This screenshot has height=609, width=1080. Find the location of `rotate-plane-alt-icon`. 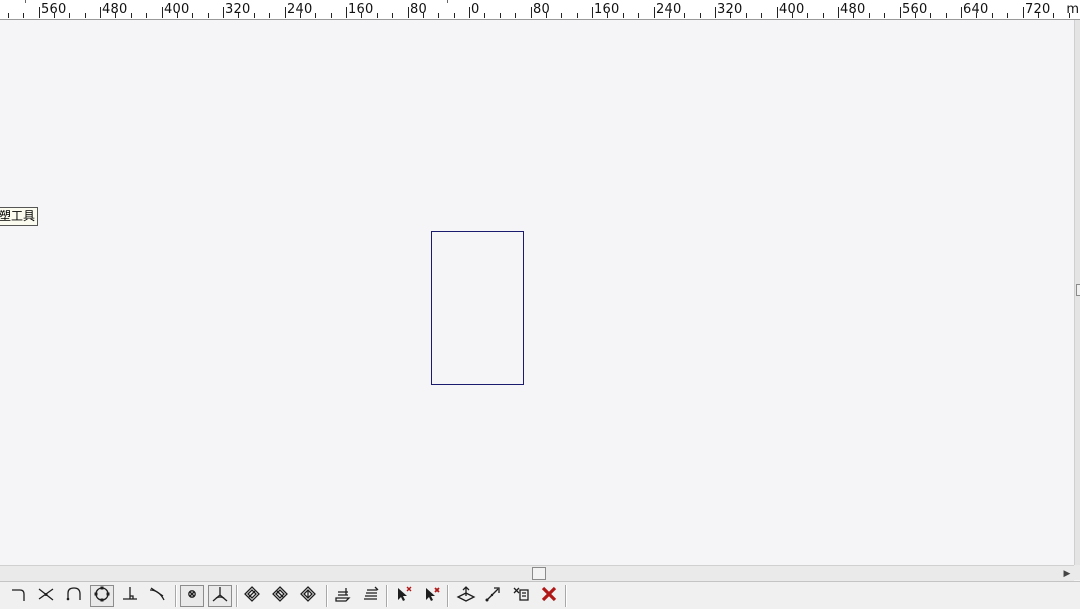

rotate-plane-alt-icon is located at coordinates (280, 596).